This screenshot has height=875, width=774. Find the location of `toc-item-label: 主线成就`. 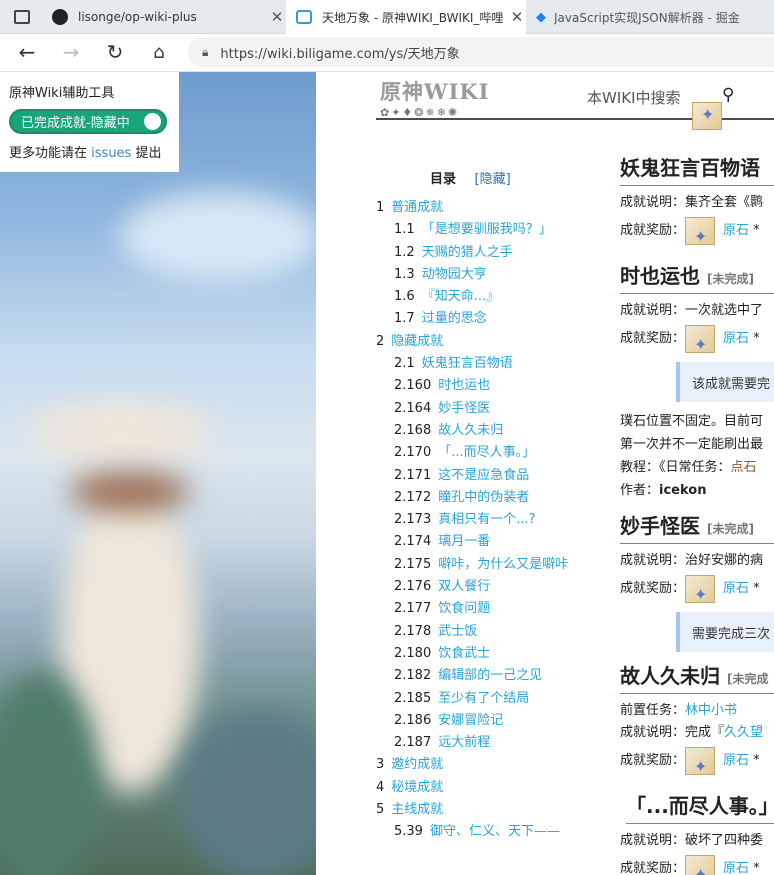

toc-item-label: 主线成就 is located at coordinates (417, 809).